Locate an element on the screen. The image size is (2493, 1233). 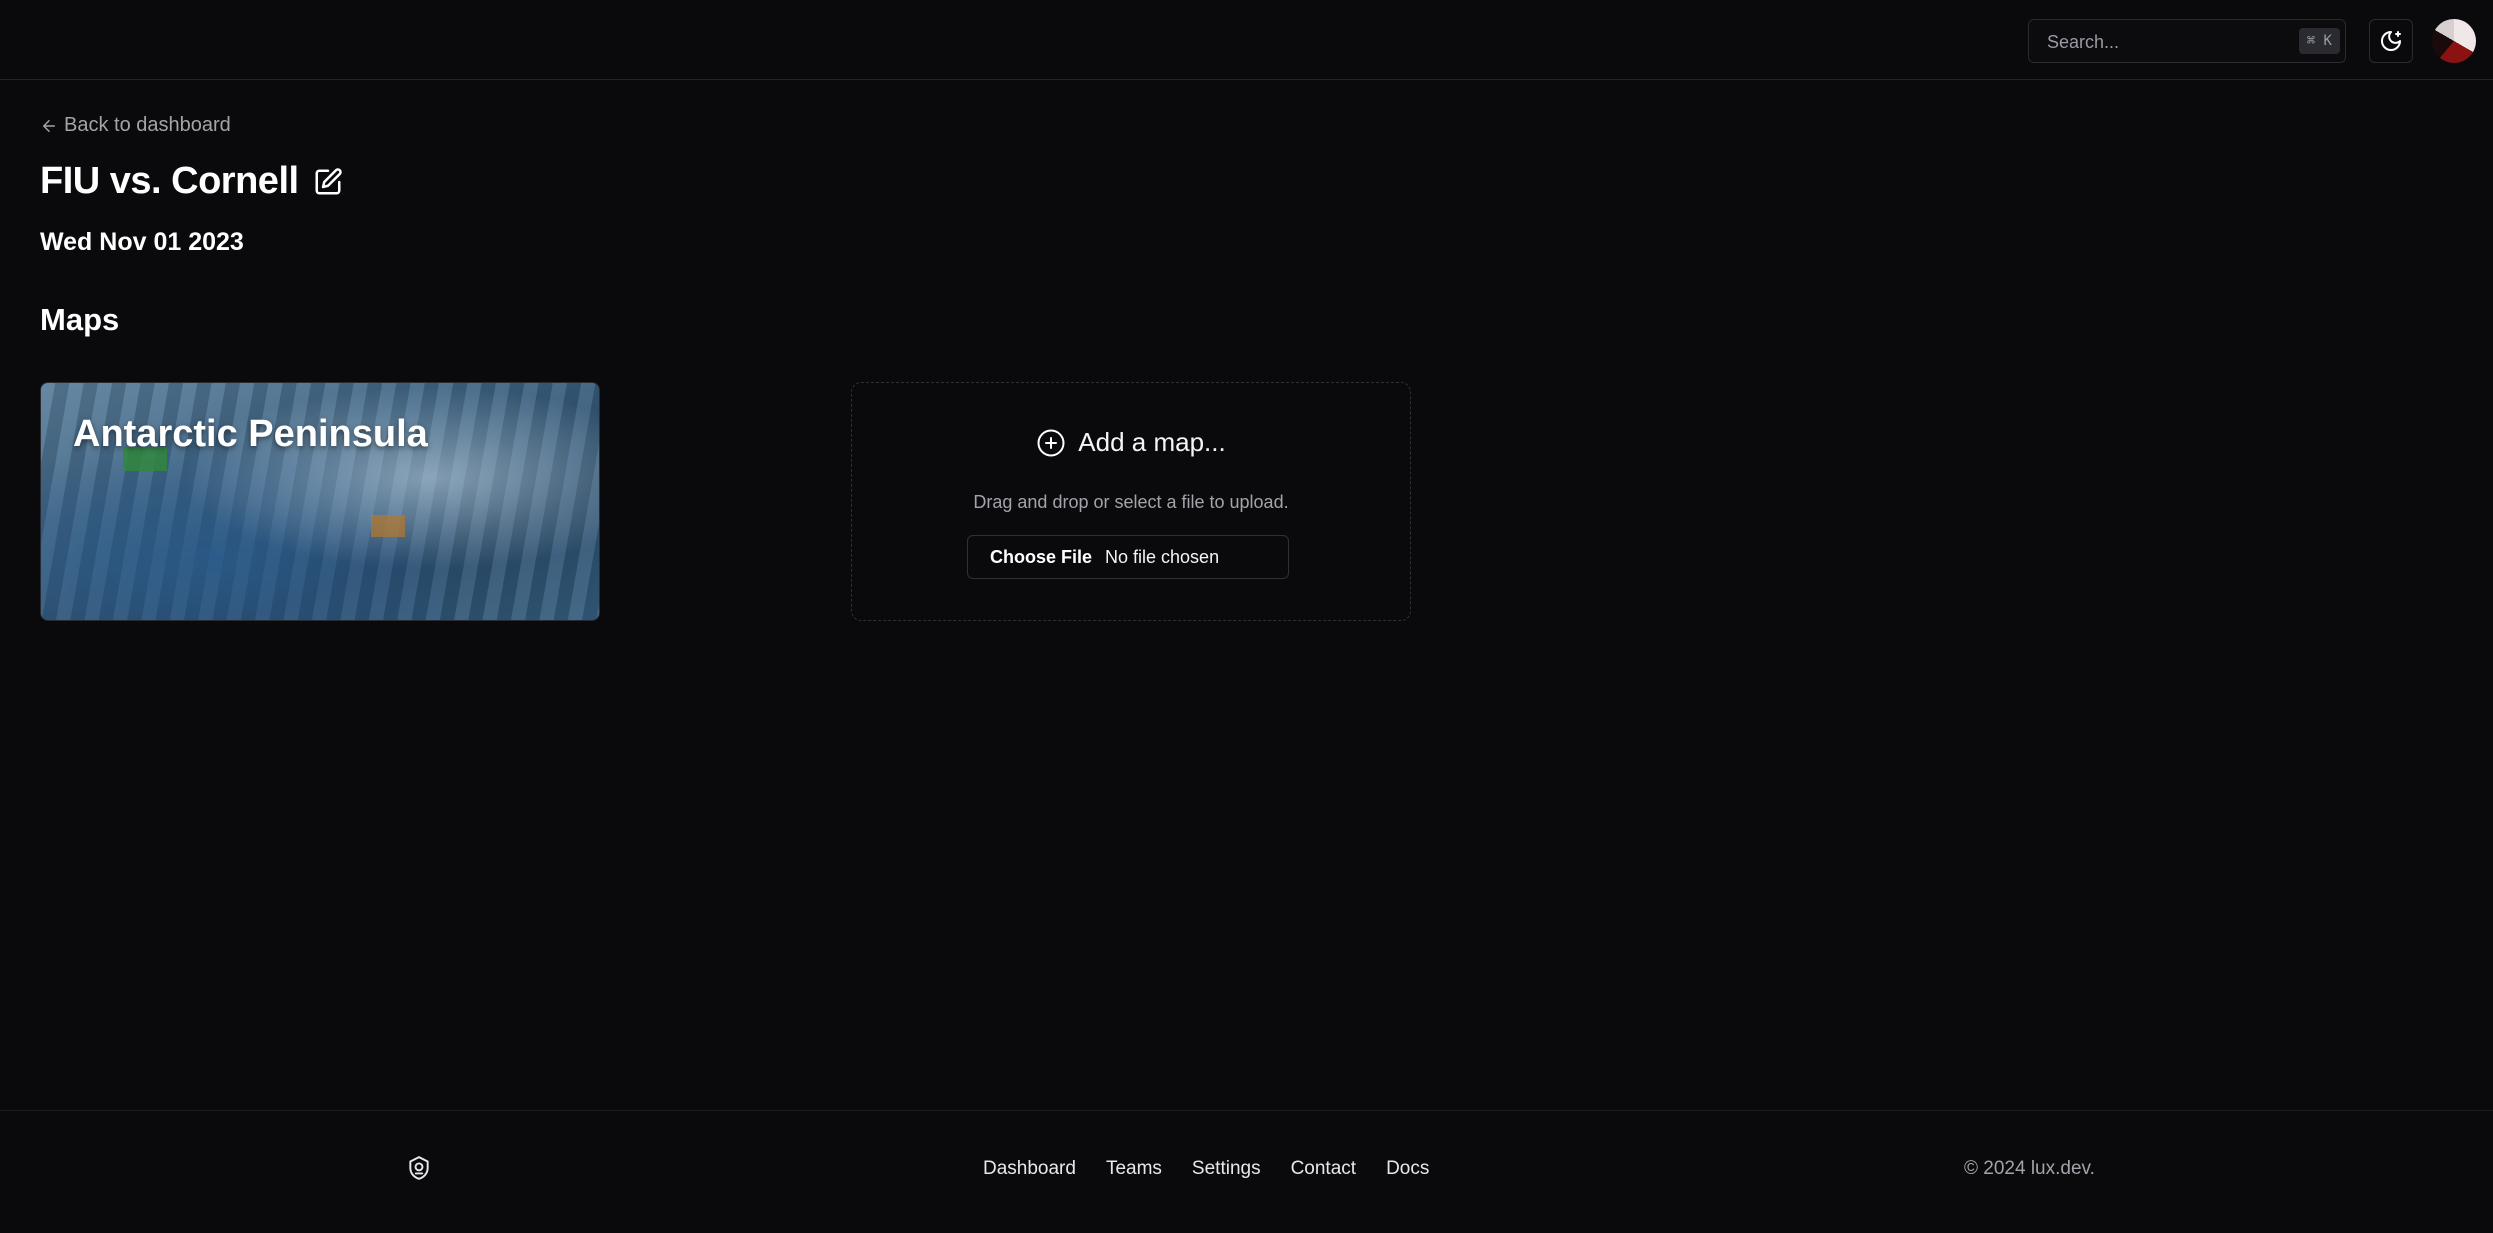
footer-link-teams: Teams is located at coordinates (1134, 1169).